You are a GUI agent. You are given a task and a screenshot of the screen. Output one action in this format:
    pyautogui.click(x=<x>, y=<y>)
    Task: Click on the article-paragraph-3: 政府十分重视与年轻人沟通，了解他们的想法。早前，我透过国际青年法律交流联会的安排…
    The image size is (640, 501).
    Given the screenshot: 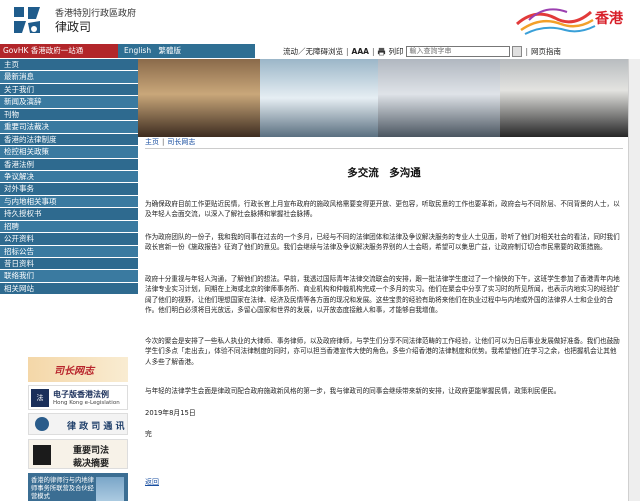 What is the action you would take?
    pyautogui.click(x=382, y=294)
    